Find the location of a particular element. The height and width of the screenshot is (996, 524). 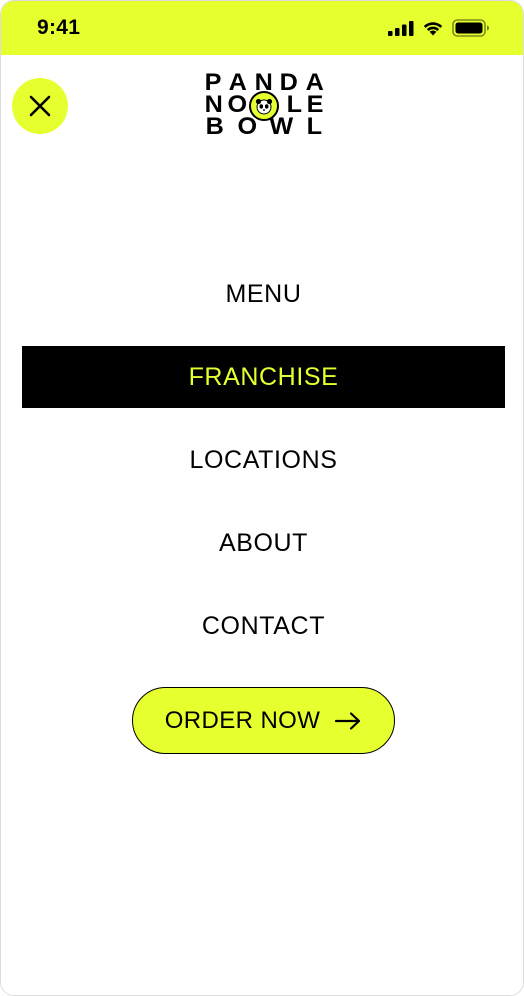

close-menu-button is located at coordinates (40, 106).